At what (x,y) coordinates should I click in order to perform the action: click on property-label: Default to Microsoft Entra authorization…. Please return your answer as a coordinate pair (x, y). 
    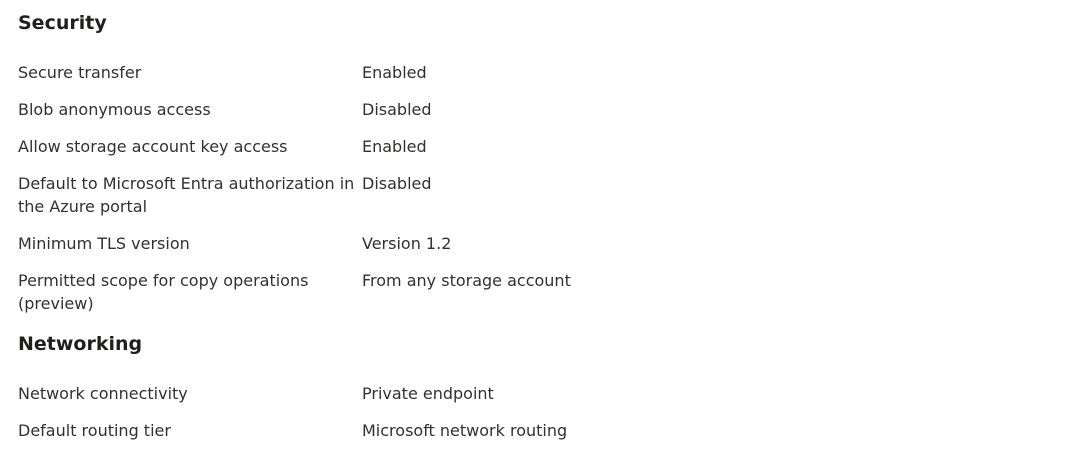
    Looking at the image, I should click on (186, 195).